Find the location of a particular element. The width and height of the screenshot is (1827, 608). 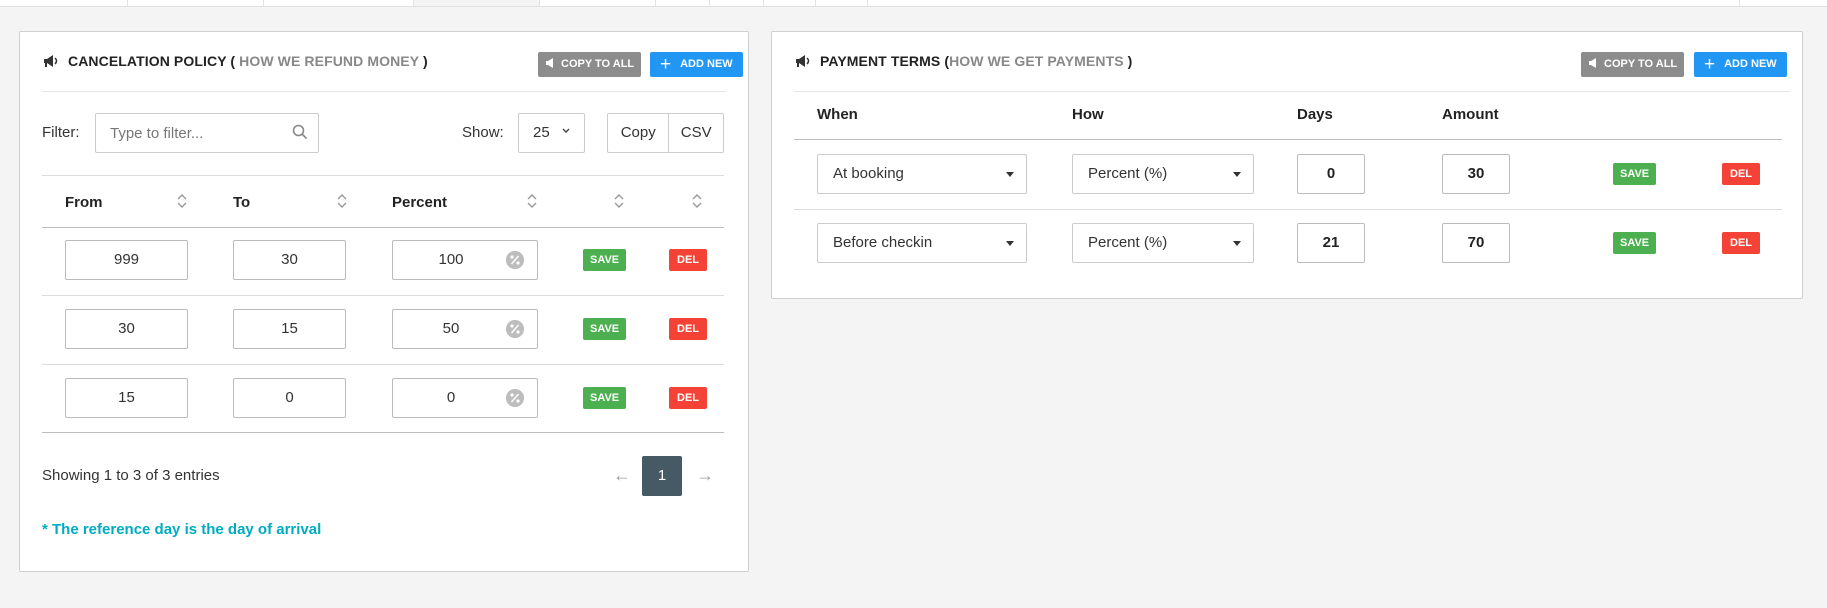

to-input: 0 is located at coordinates (289, 398).